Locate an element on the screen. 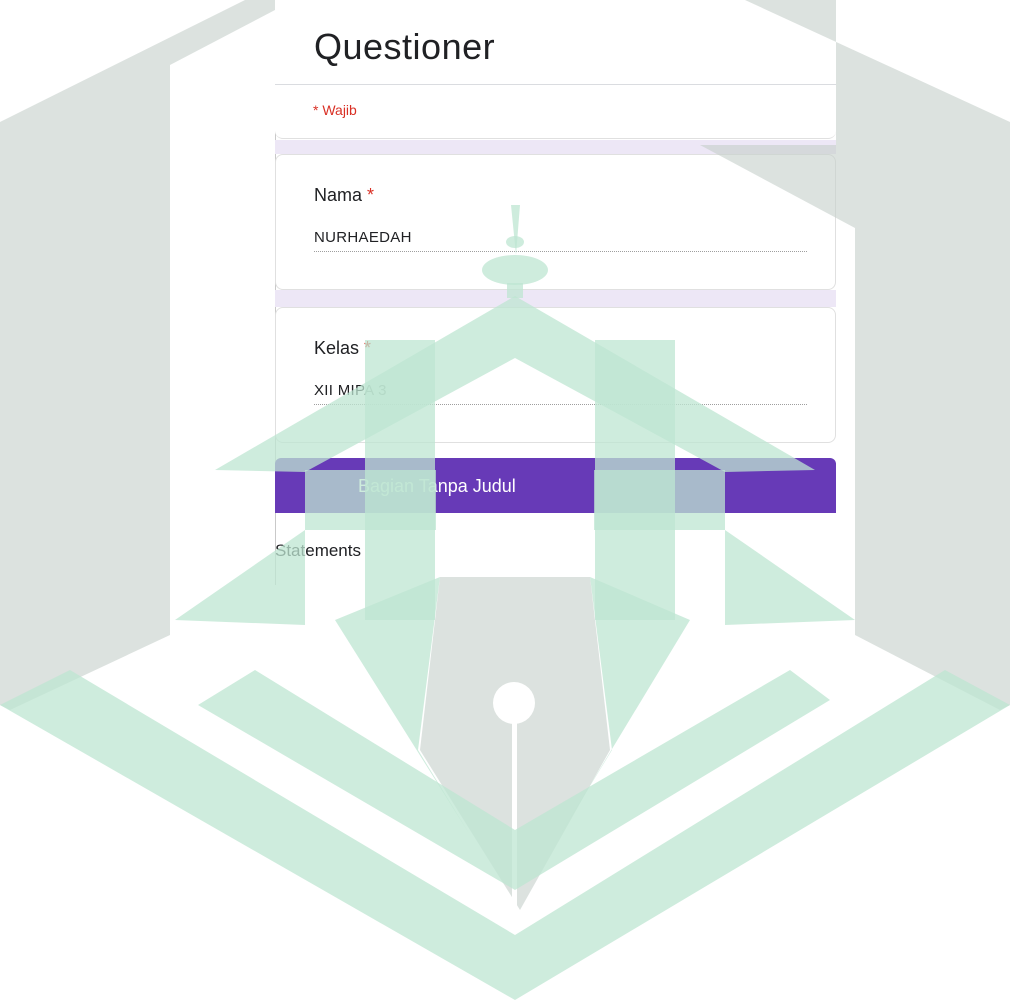 The image size is (1010, 1000). question-label-kelas: Kelas * is located at coordinates (342, 348).